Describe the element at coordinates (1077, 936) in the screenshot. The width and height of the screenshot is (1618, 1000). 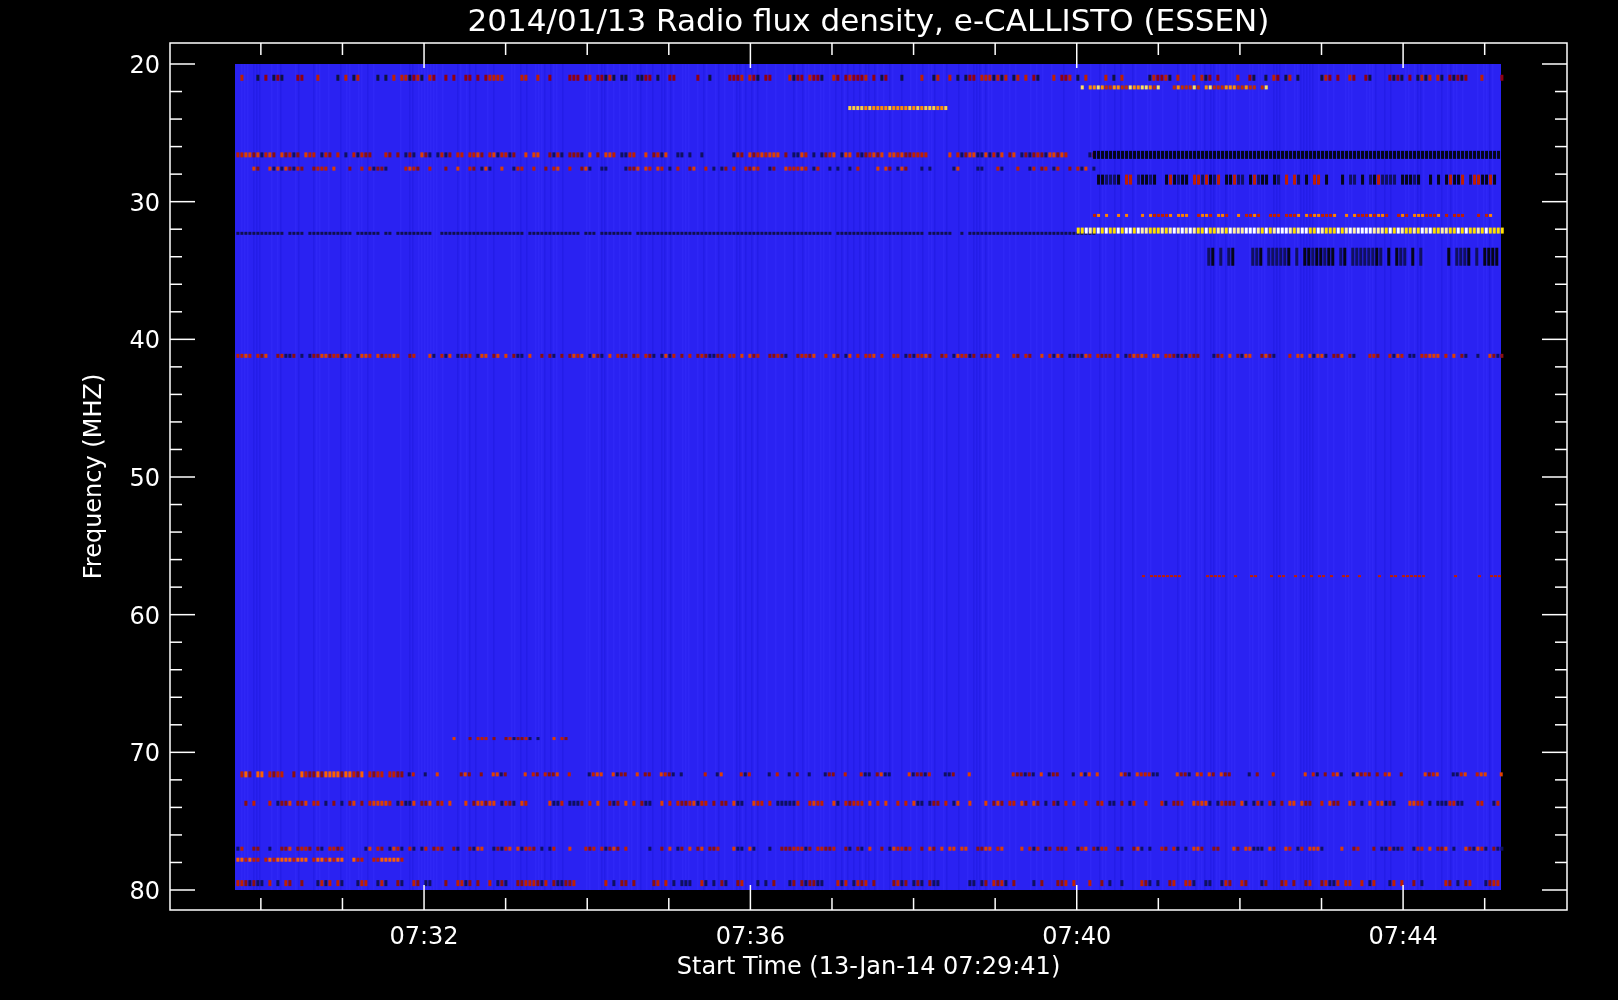
I see `tick-label: 07:40` at that location.